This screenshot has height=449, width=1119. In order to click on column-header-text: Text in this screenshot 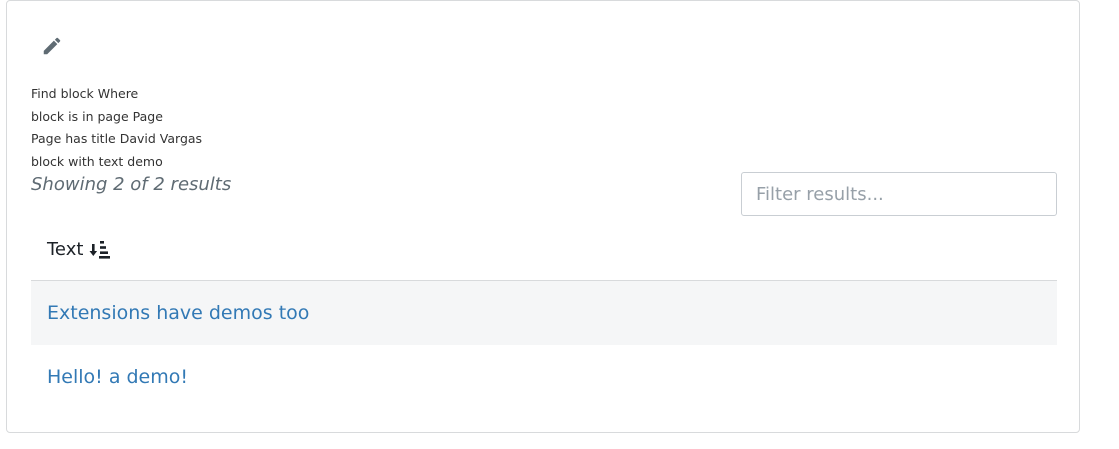, I will do `click(544, 249)`.